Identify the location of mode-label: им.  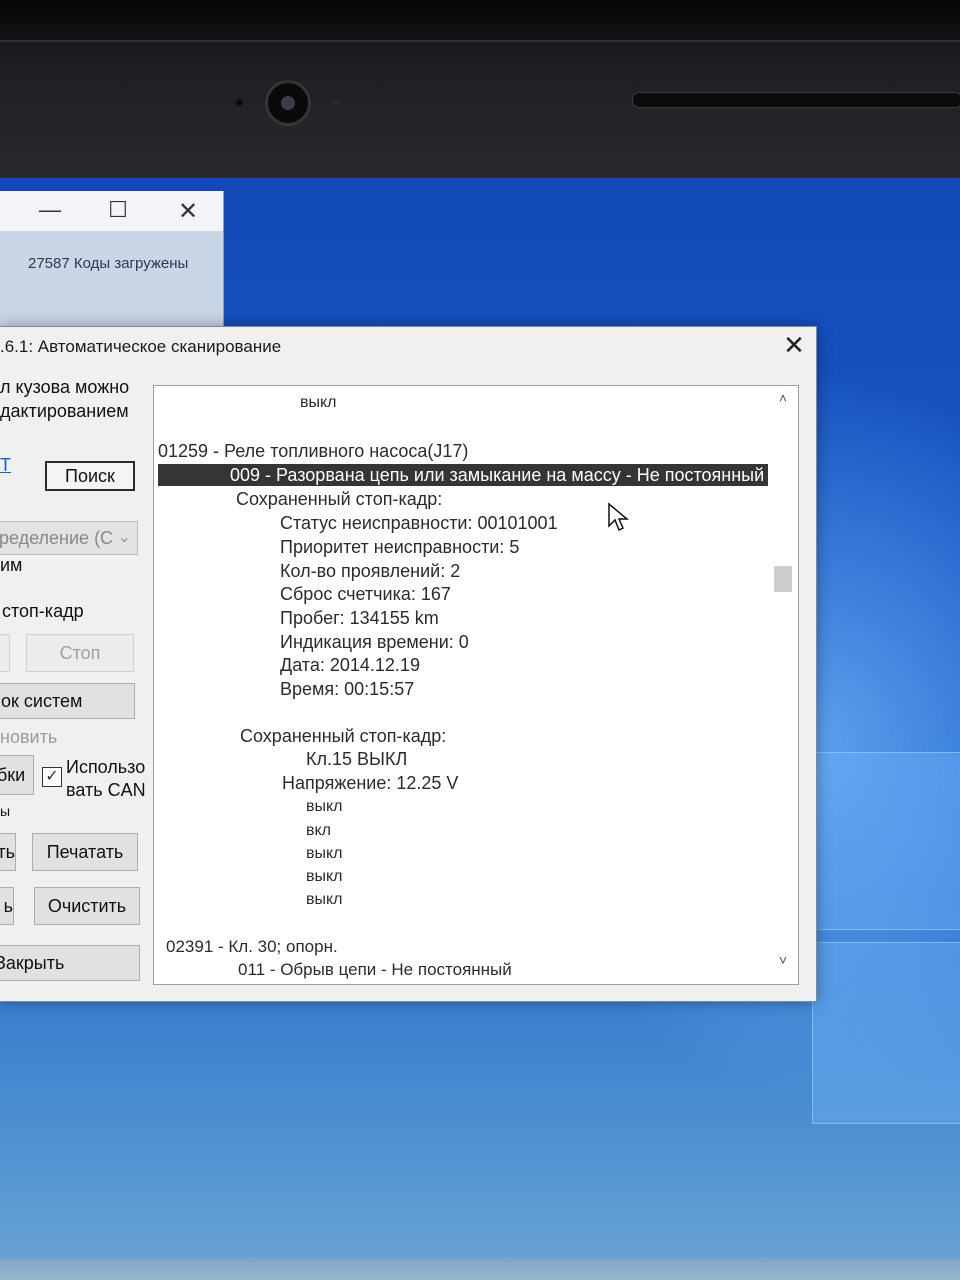
(11, 565).